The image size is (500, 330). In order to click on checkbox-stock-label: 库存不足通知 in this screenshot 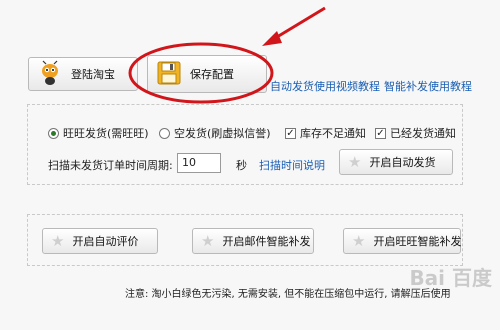, I will do `click(333, 133)`.